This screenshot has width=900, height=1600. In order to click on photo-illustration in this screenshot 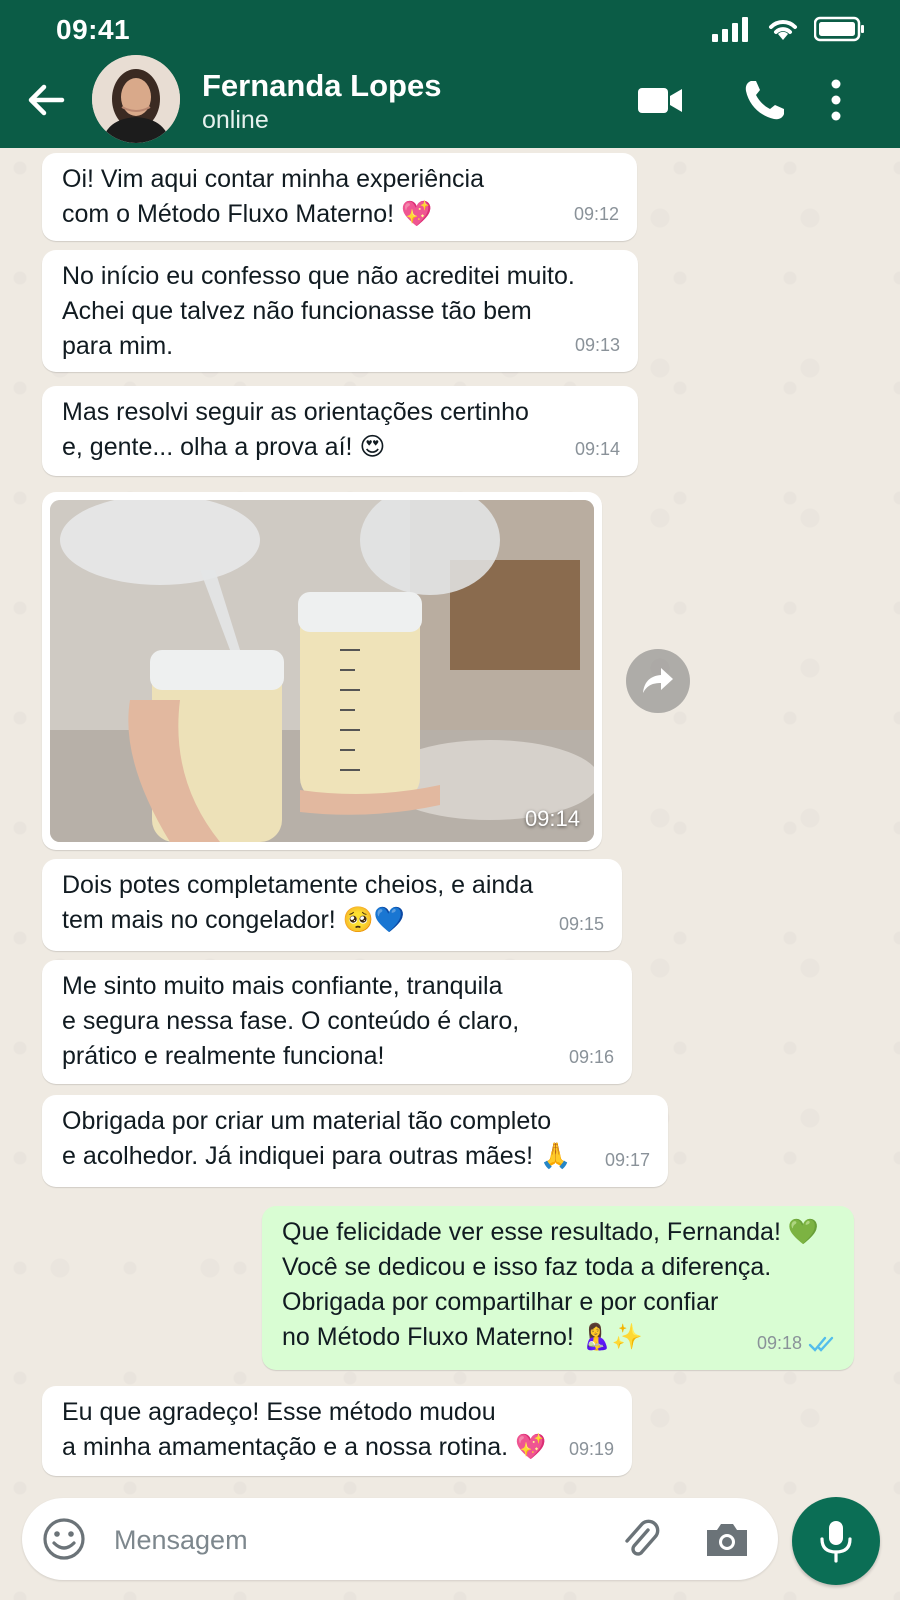, I will do `click(322, 671)`.